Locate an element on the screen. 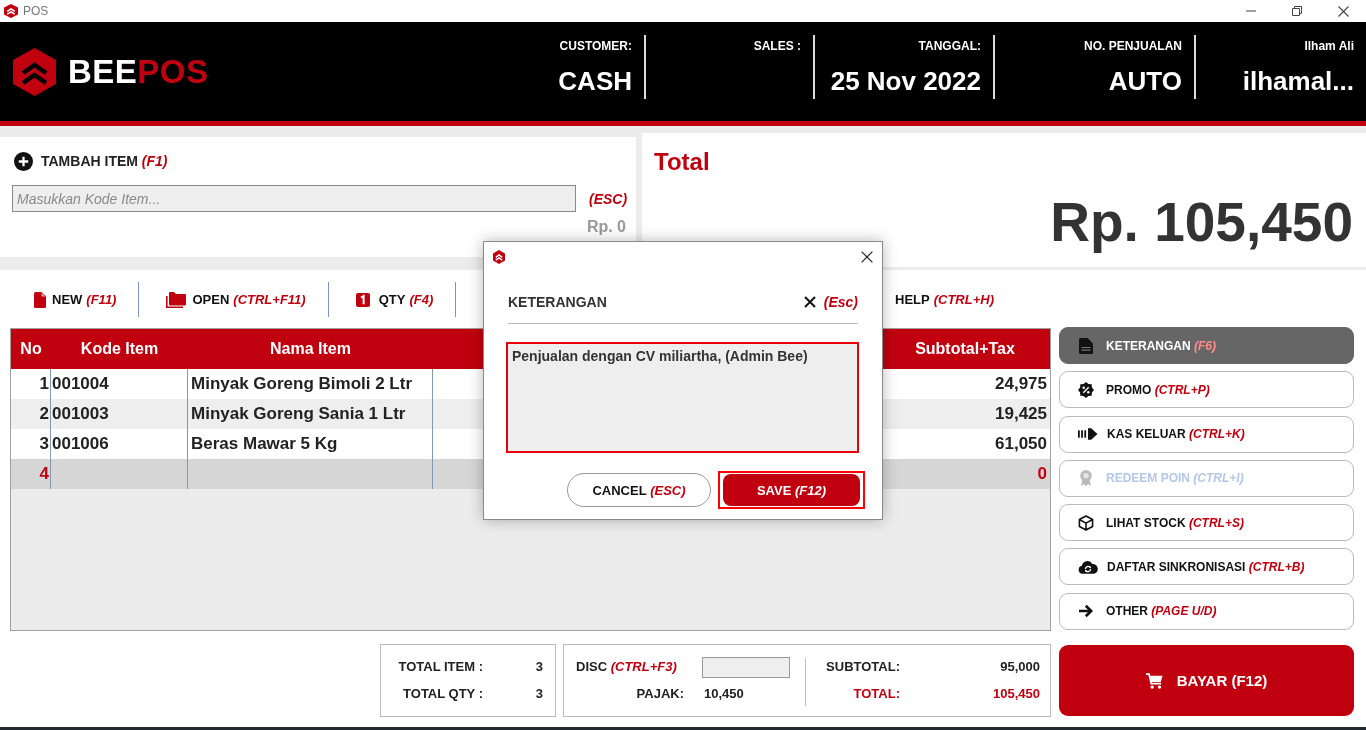 Image resolution: width=1366 pixels, height=730 pixels. total-value: 95,000 is located at coordinates (1019, 667).